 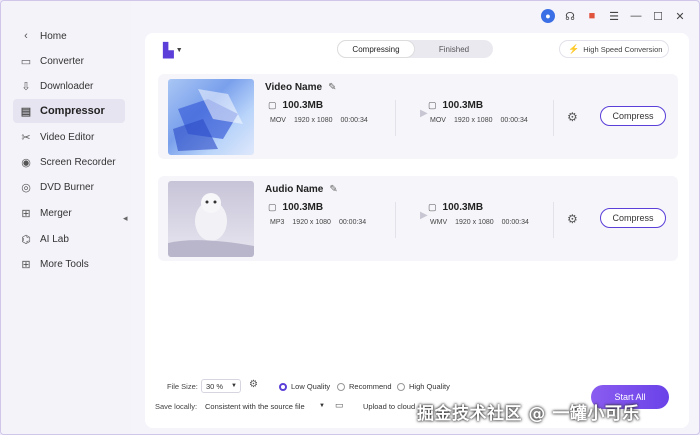 I want to click on sidebar-item-home: ‹ Home, so click(x=69, y=36).